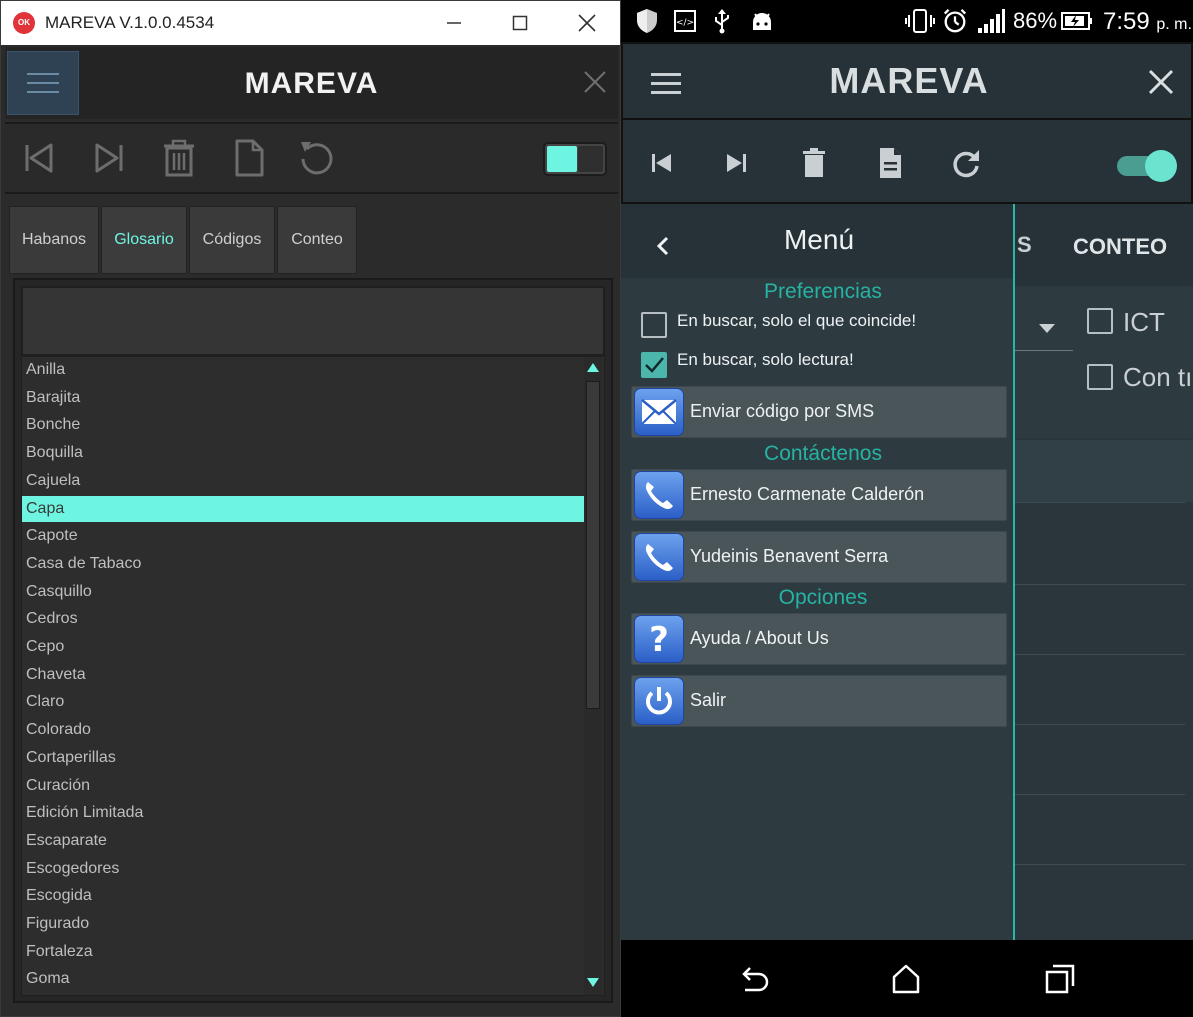  Describe the element at coordinates (310, 23) in the screenshot. I see `window-titlebar: OK MAREVA V.1.0.0.4534` at that location.